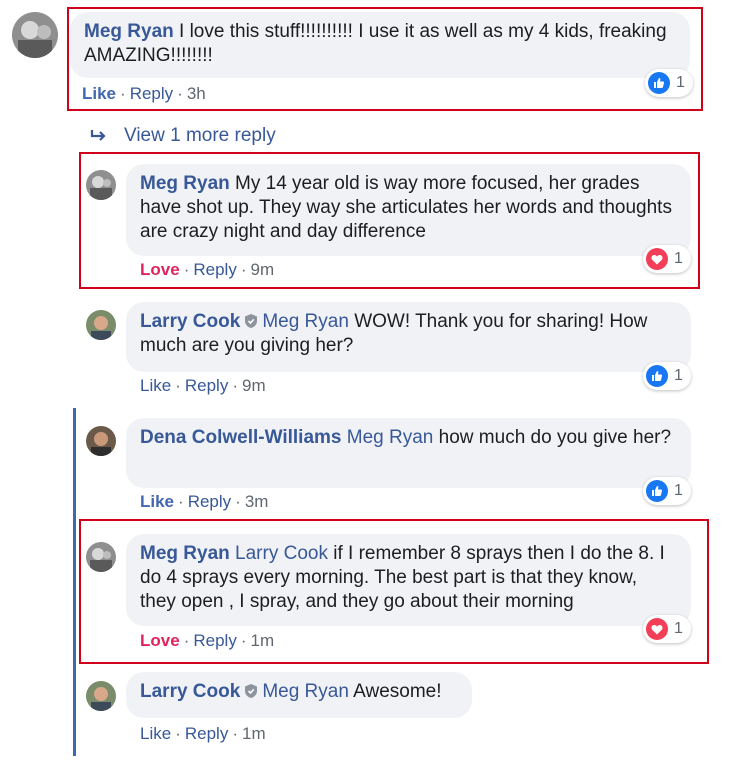 This screenshot has height=764, width=748. I want to click on view-more-replies: View 1 more reply, so click(183, 136).